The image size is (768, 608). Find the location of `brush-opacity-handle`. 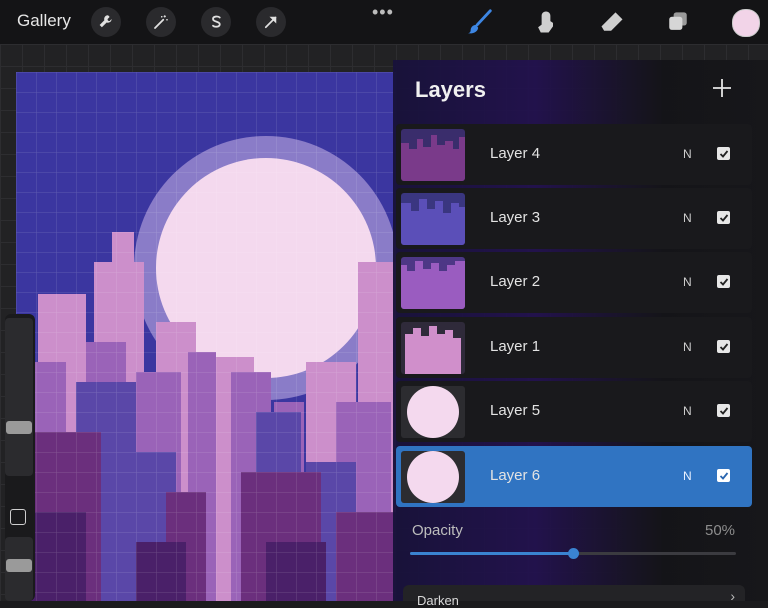

brush-opacity-handle is located at coordinates (19, 565).